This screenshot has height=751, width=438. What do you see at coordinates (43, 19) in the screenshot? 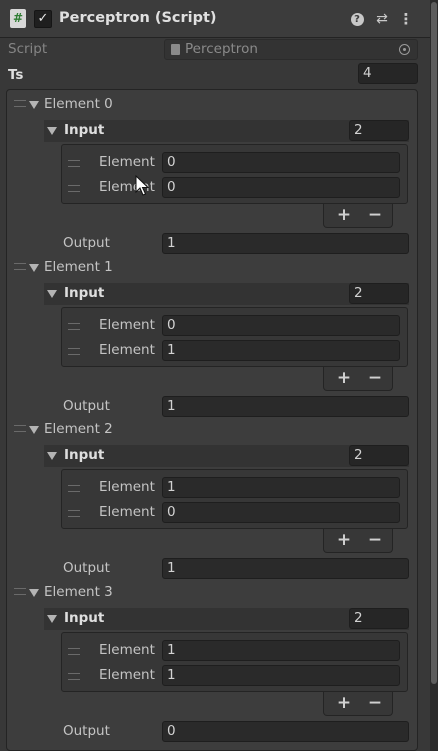
I see `component-enabled-checkbox: ✓` at bounding box center [43, 19].